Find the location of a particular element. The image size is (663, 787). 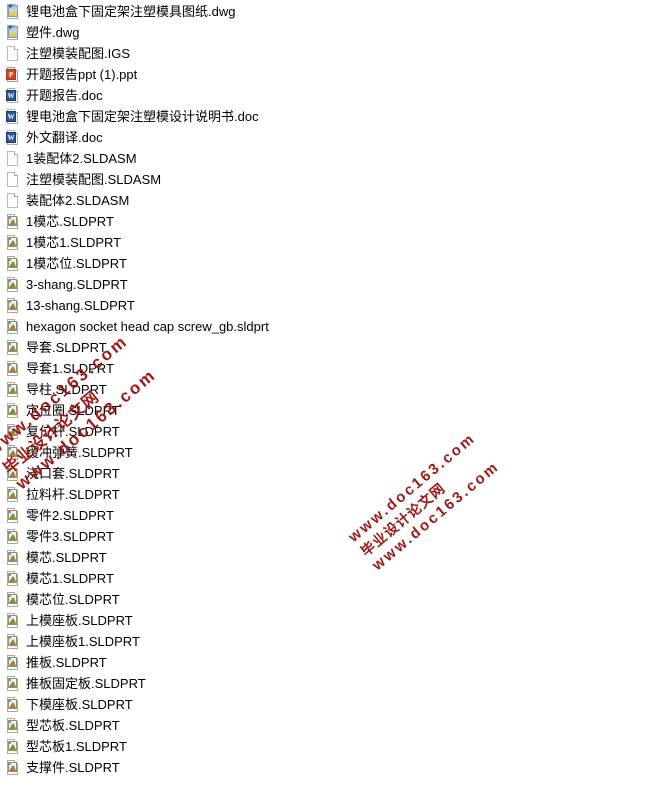

file-list-item: 1装配体2.SLDASM is located at coordinates (331, 158).